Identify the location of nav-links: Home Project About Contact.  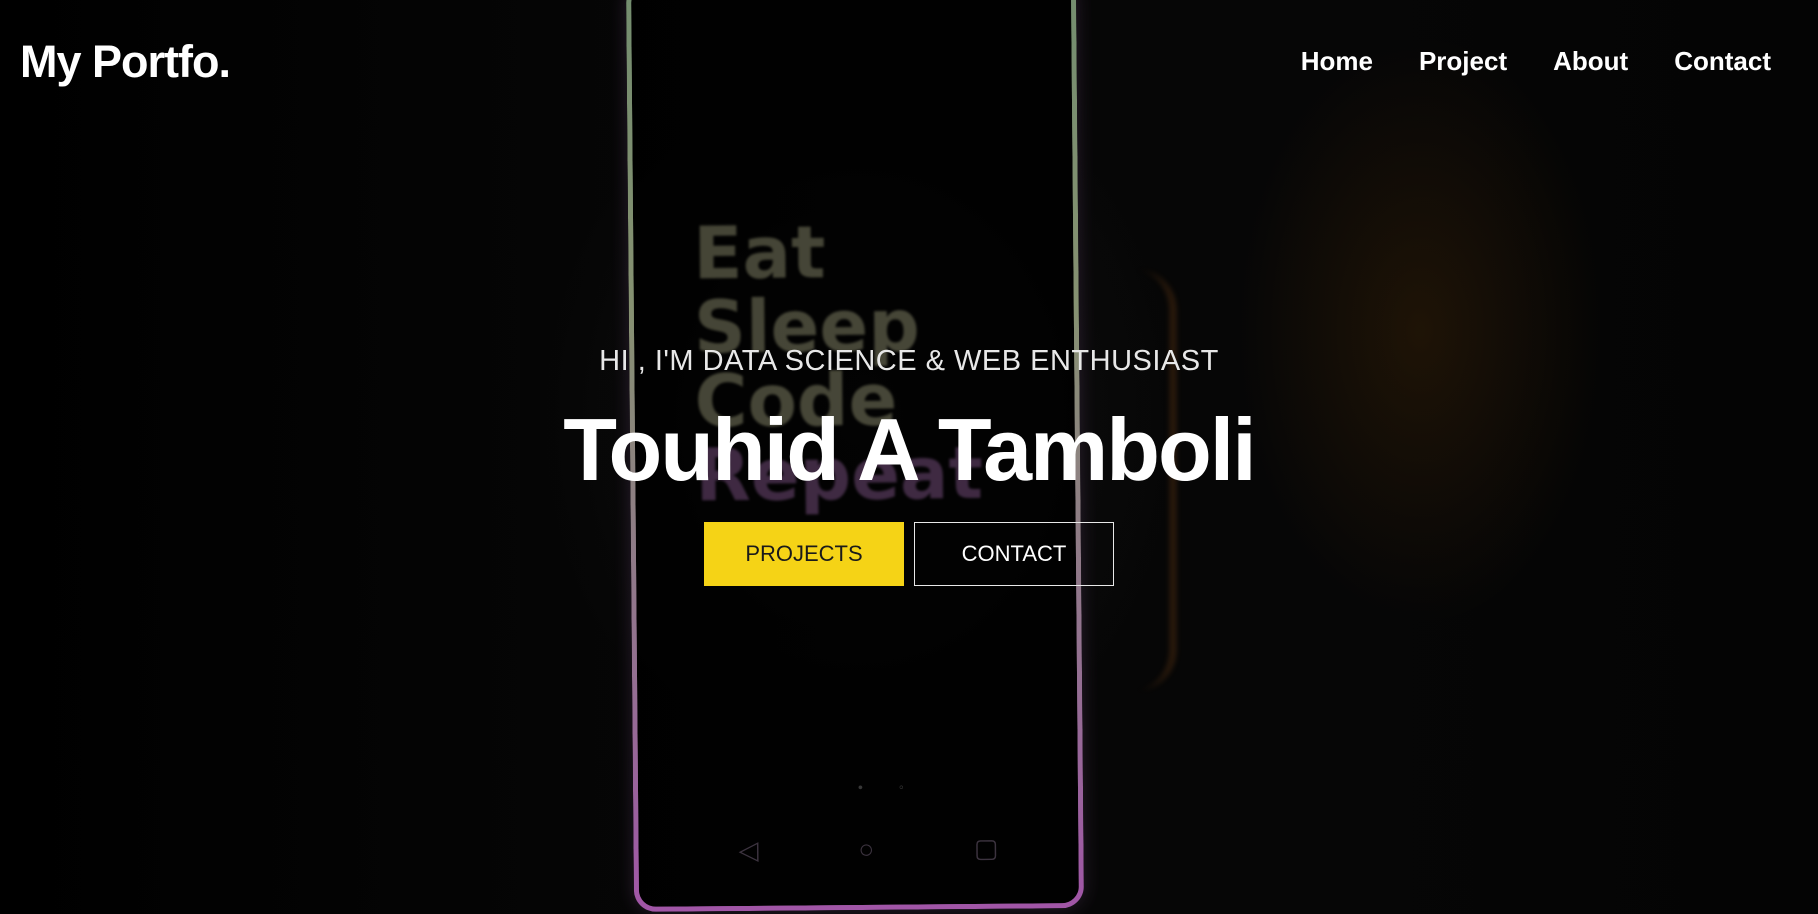
(1536, 61).